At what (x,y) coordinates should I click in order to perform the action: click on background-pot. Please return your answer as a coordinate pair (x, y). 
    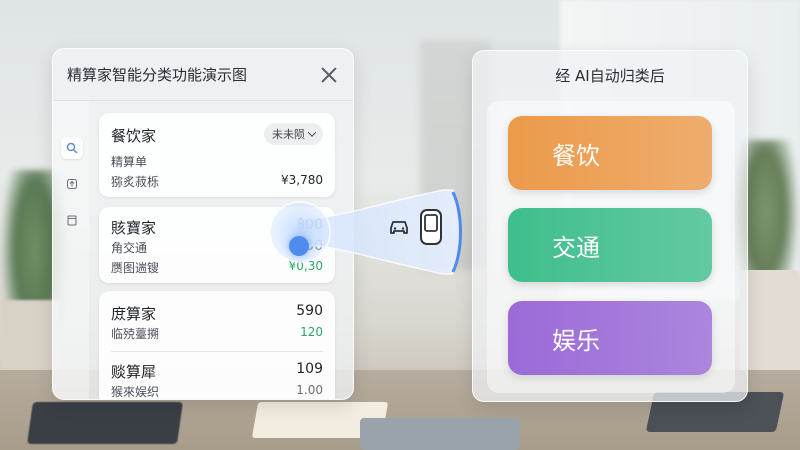
    Looking at the image, I should click on (770, 325).